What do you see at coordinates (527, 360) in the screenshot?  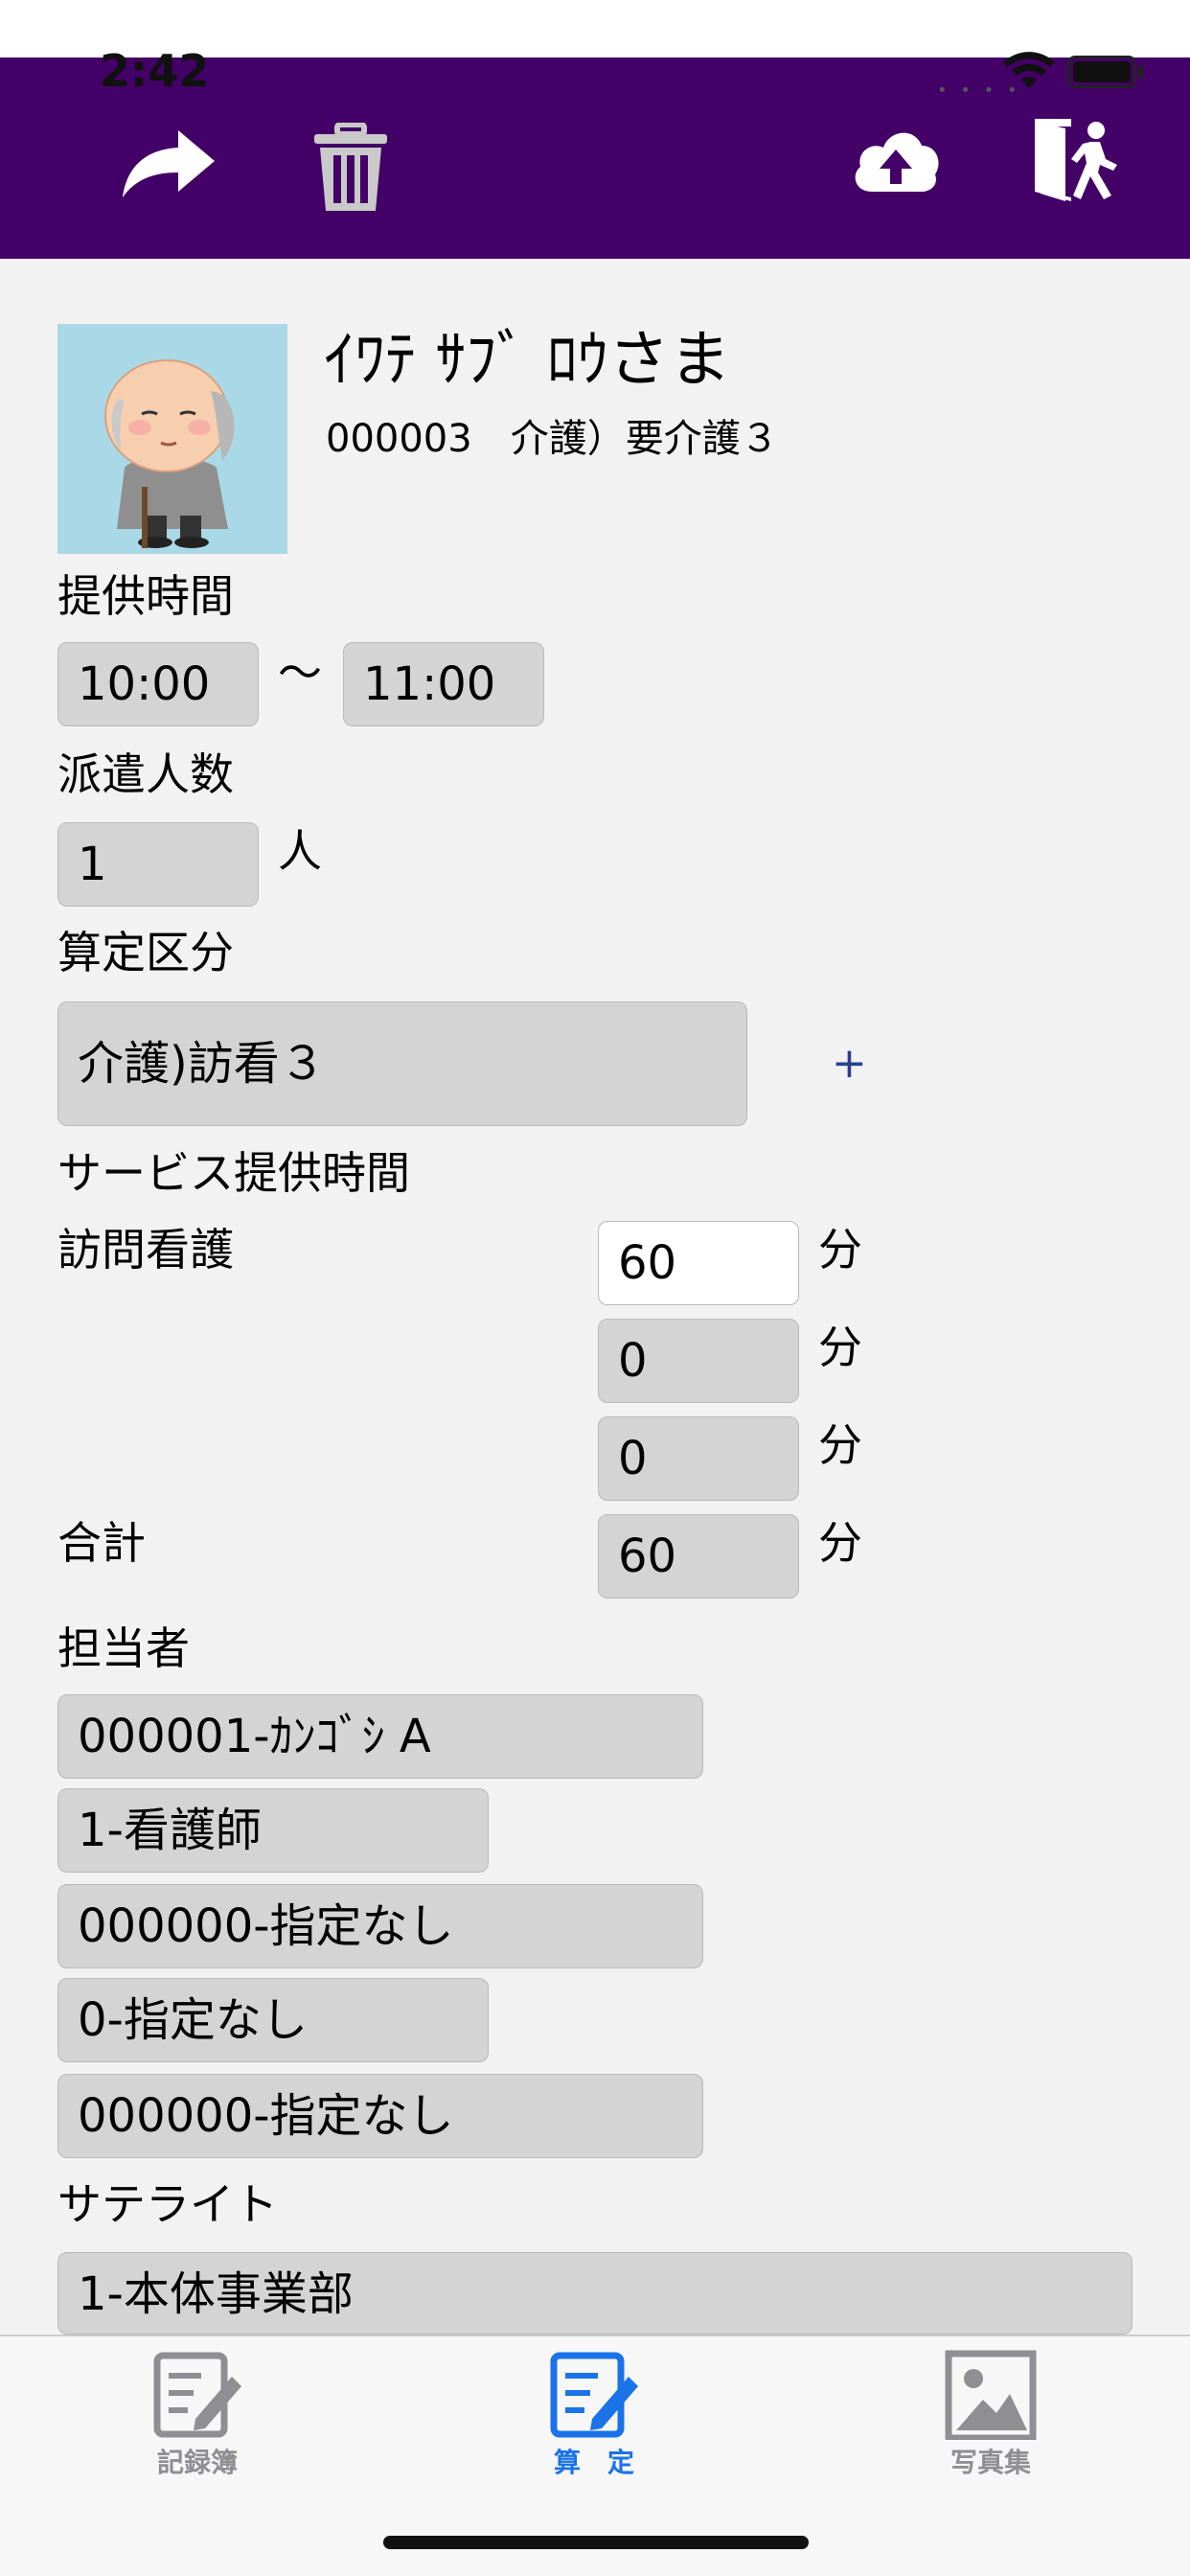 I see `patient-name: ｲﾜﾃ ｻﾌﾞ ﾛｳさま` at bounding box center [527, 360].